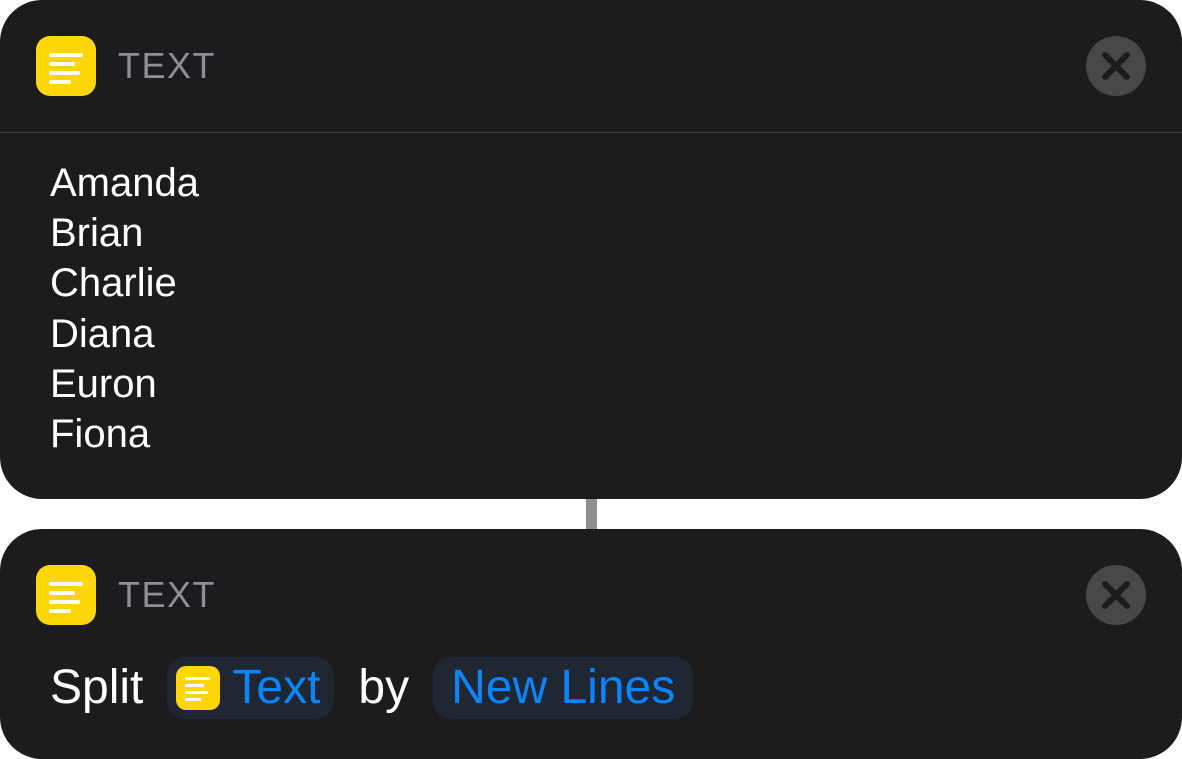 This screenshot has width=1182, height=759. I want to click on text-line: Brian, so click(97, 233).